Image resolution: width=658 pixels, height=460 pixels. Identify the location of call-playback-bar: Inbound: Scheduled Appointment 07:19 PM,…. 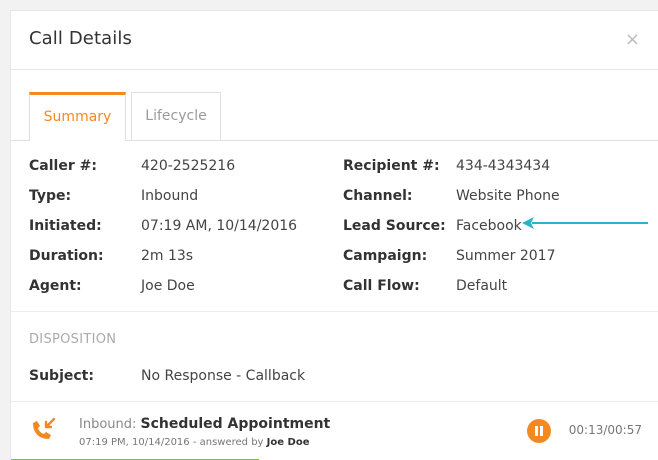
(334, 430).